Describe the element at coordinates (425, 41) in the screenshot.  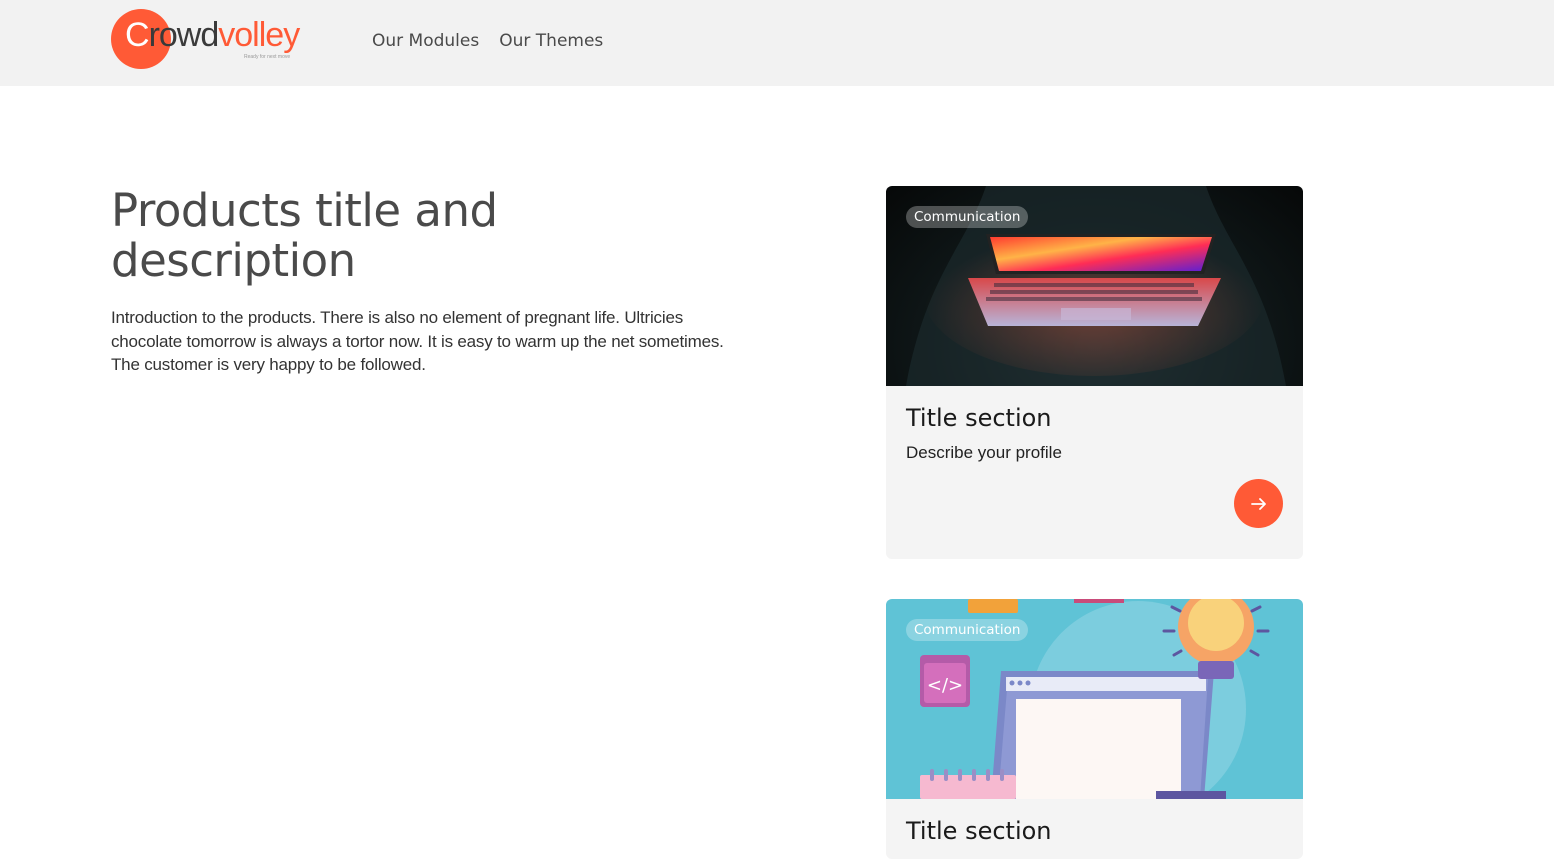
I see `nav-our-modules: Our Modules` at that location.